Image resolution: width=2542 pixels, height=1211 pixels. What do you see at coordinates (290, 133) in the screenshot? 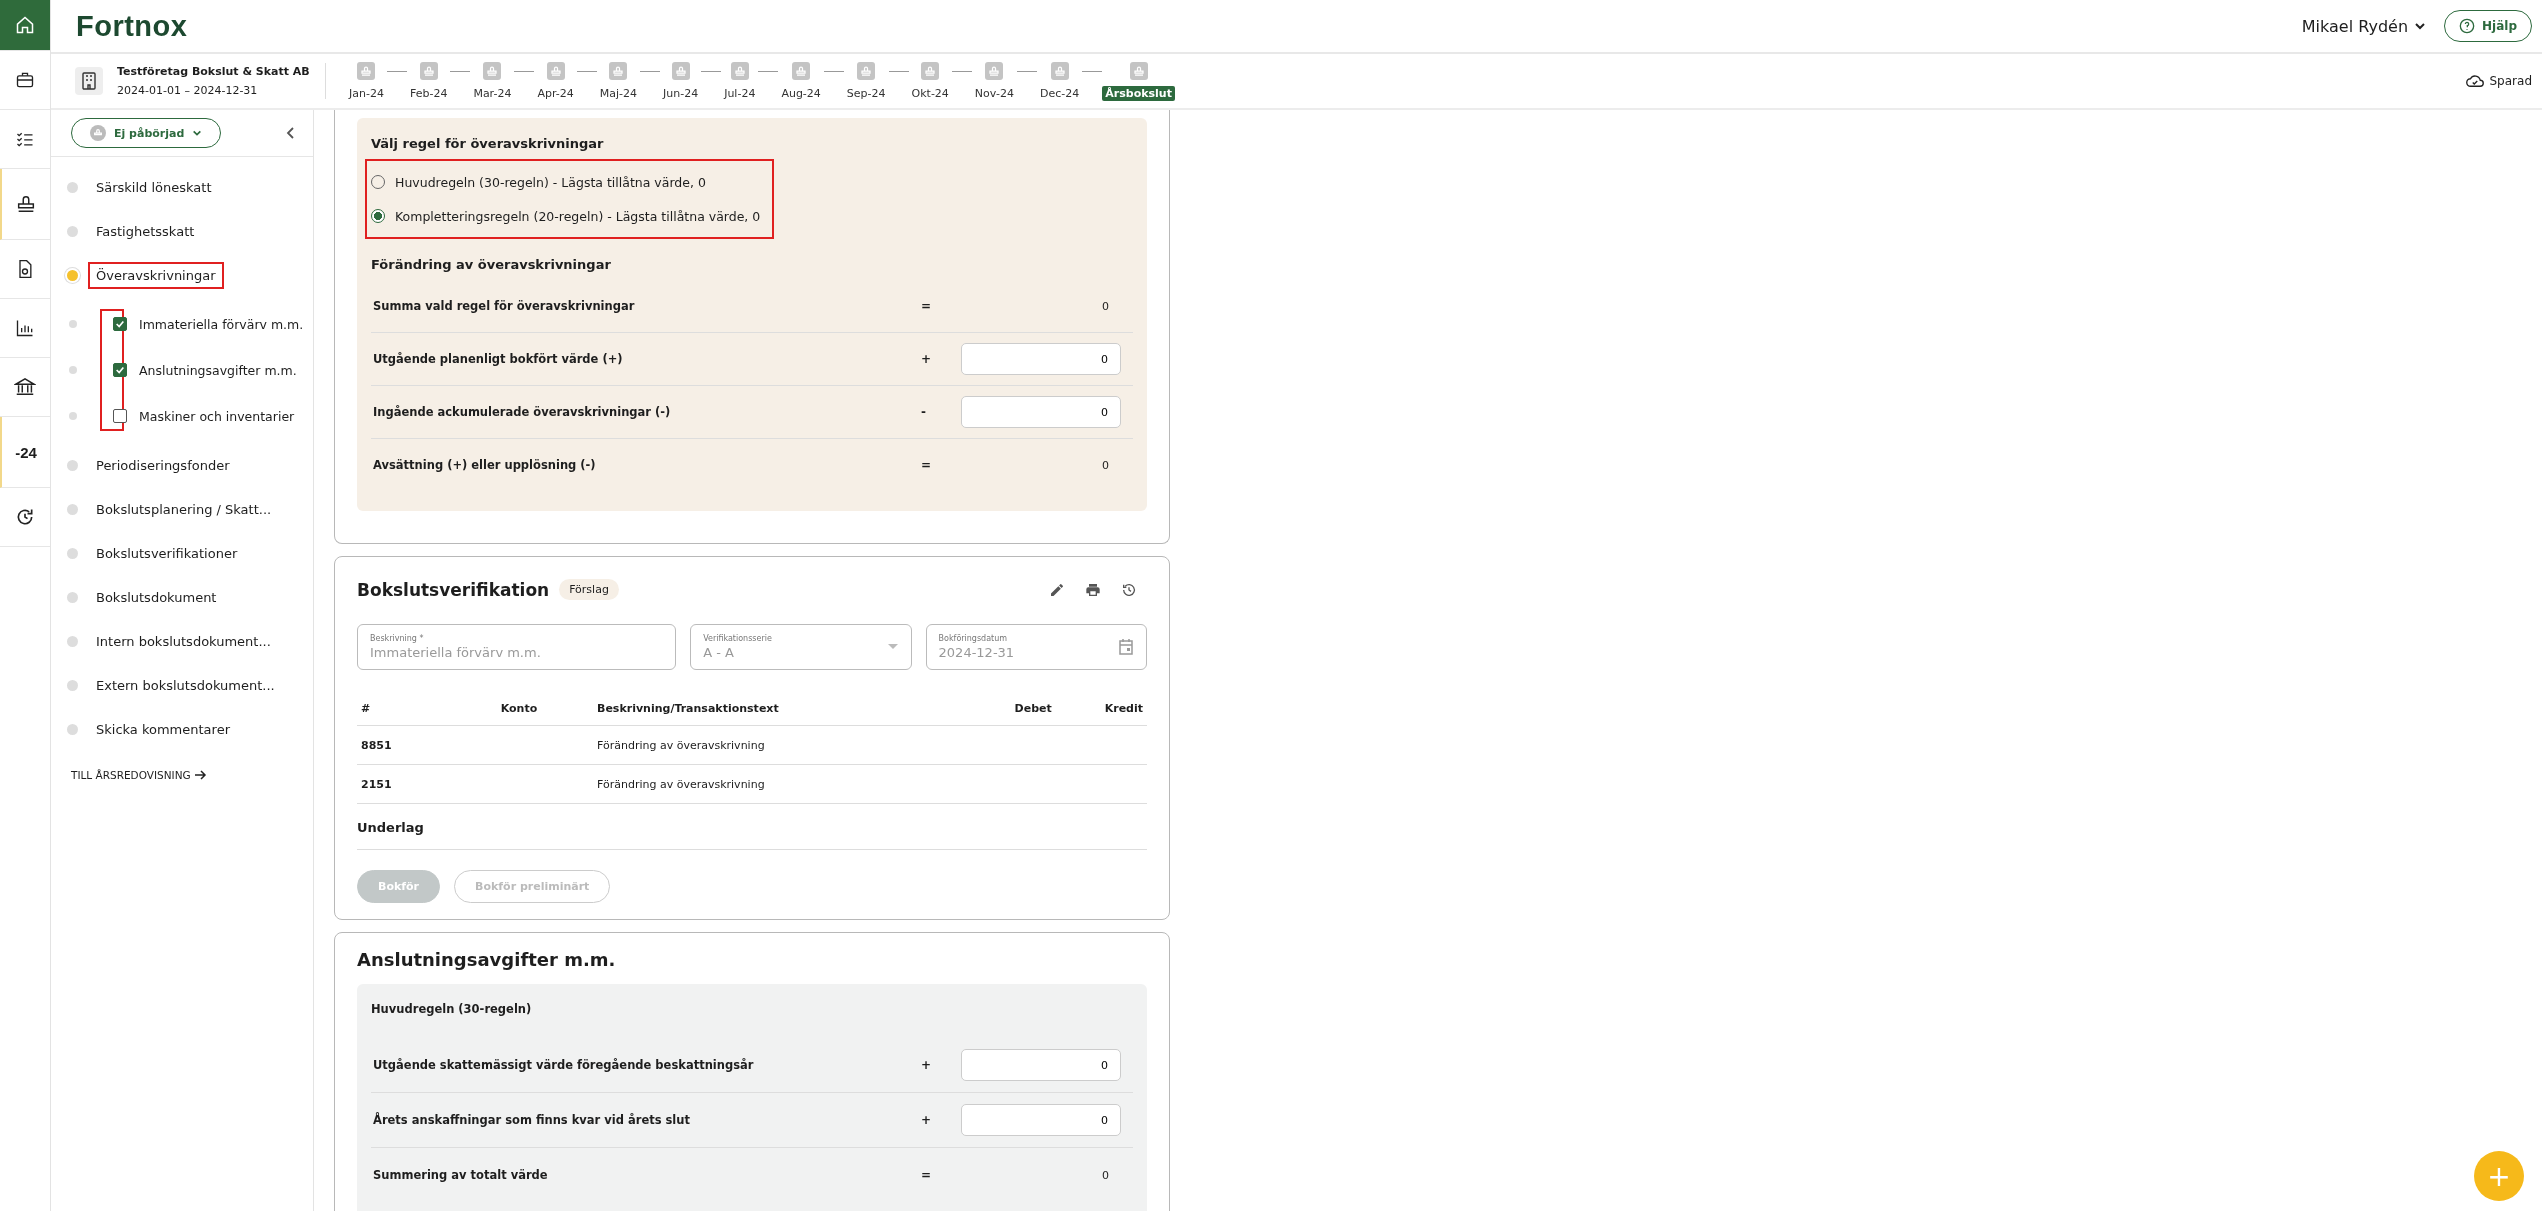
I see `collapse-icon` at bounding box center [290, 133].